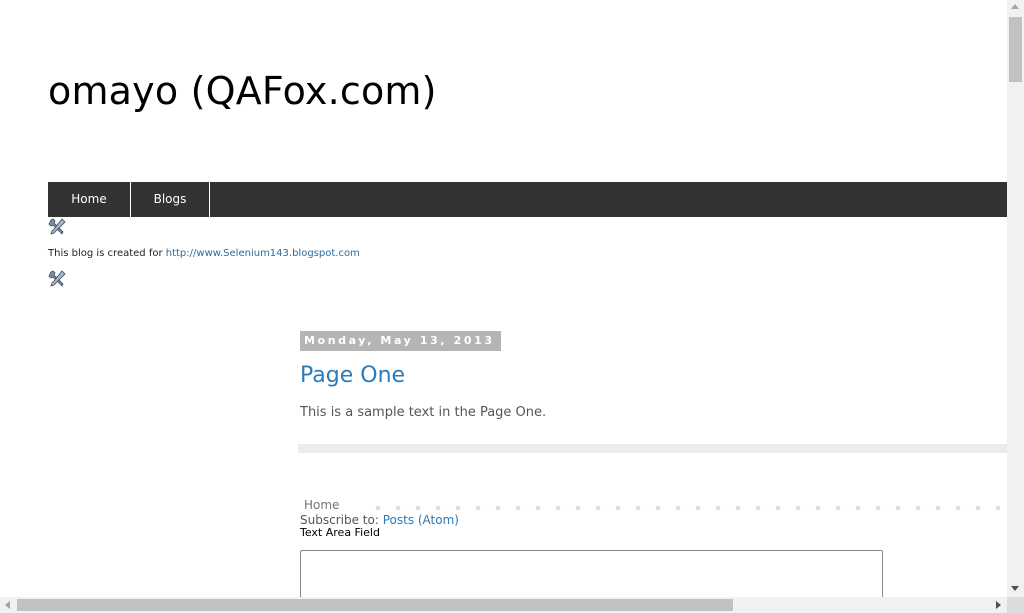 This screenshot has width=1024, height=613. Describe the element at coordinates (107, 253) in the screenshot. I see `created-label: This blog is created for` at that location.